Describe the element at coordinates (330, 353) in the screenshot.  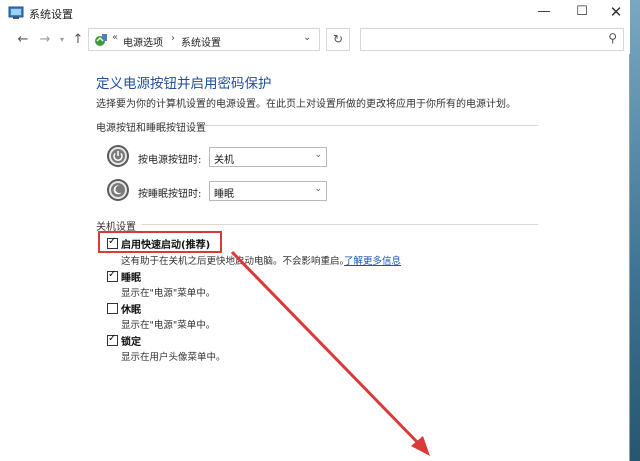
I see `annotation-arrow` at that location.